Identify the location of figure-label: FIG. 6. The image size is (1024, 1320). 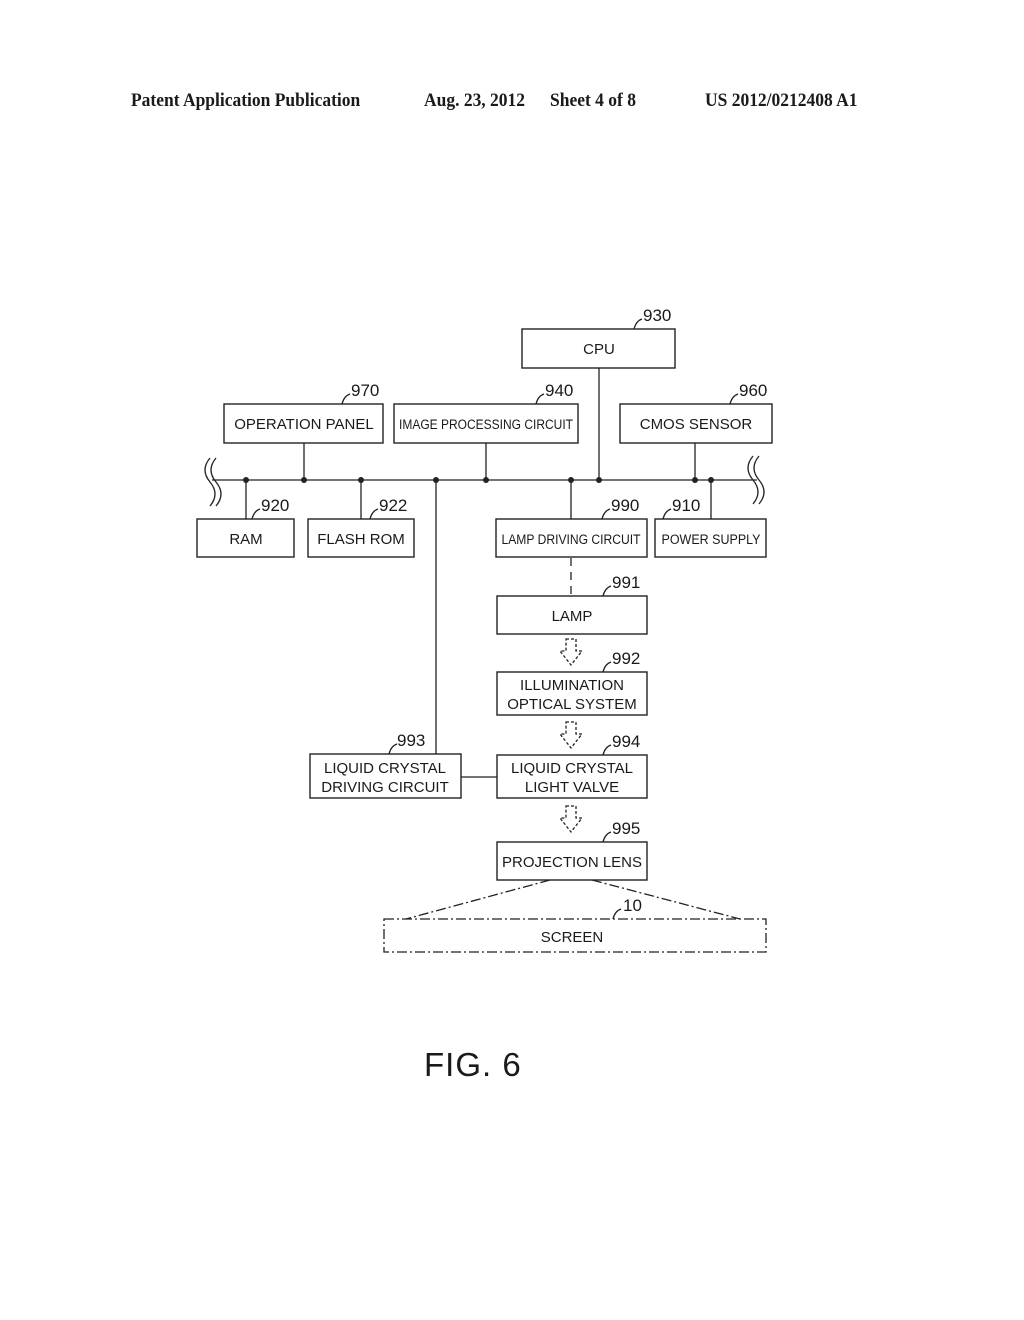
(473, 1064).